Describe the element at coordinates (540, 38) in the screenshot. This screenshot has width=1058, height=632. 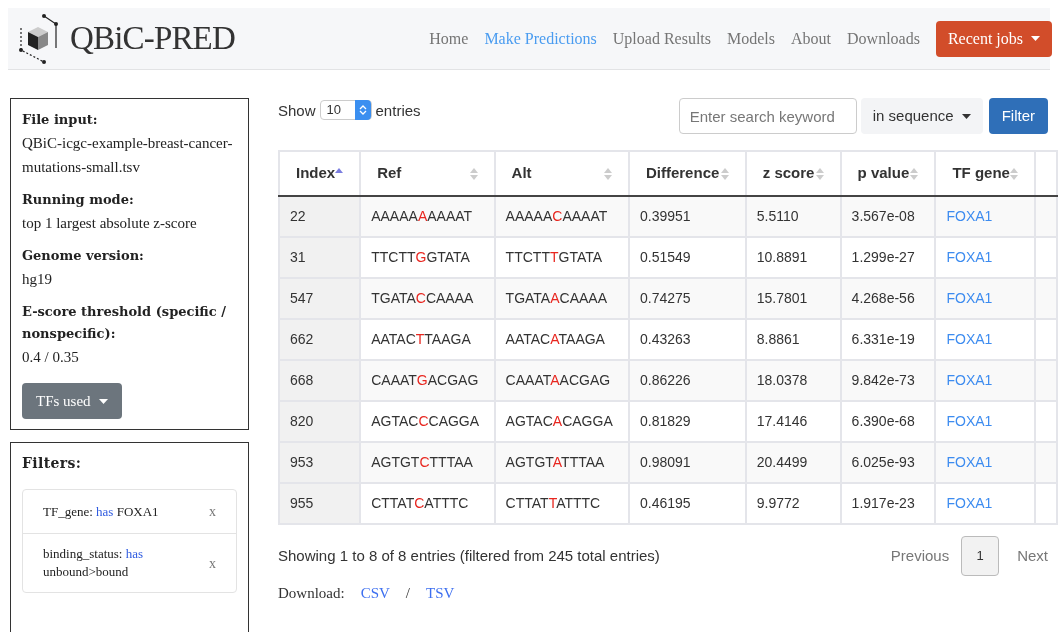
I see `nav-link: Make Predictions` at that location.